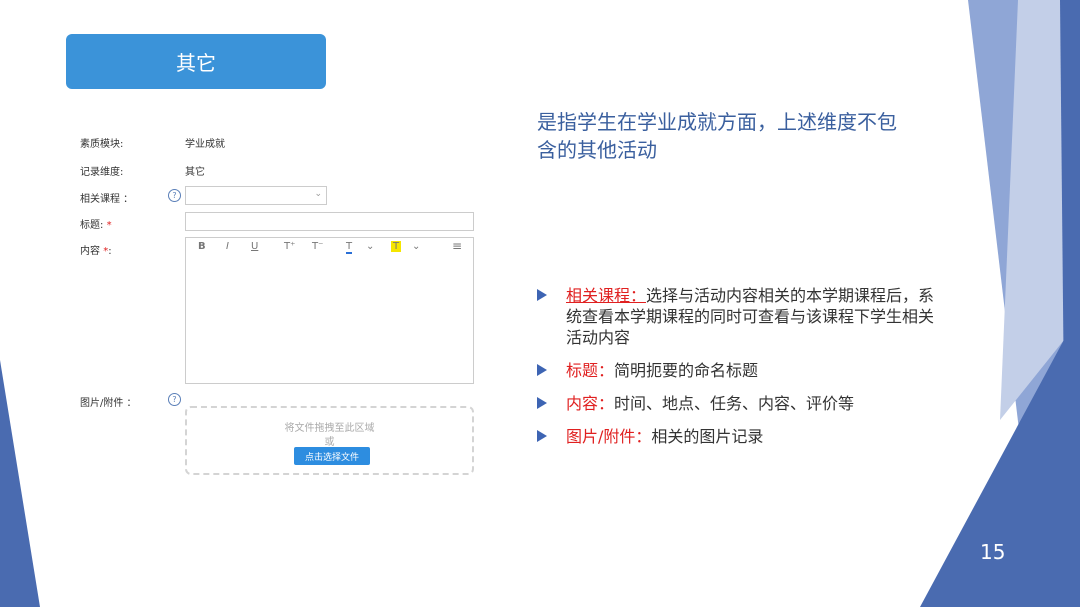 This screenshot has width=1080, height=607. What do you see at coordinates (195, 172) in the screenshot?
I see `dimension-value: 其它` at bounding box center [195, 172].